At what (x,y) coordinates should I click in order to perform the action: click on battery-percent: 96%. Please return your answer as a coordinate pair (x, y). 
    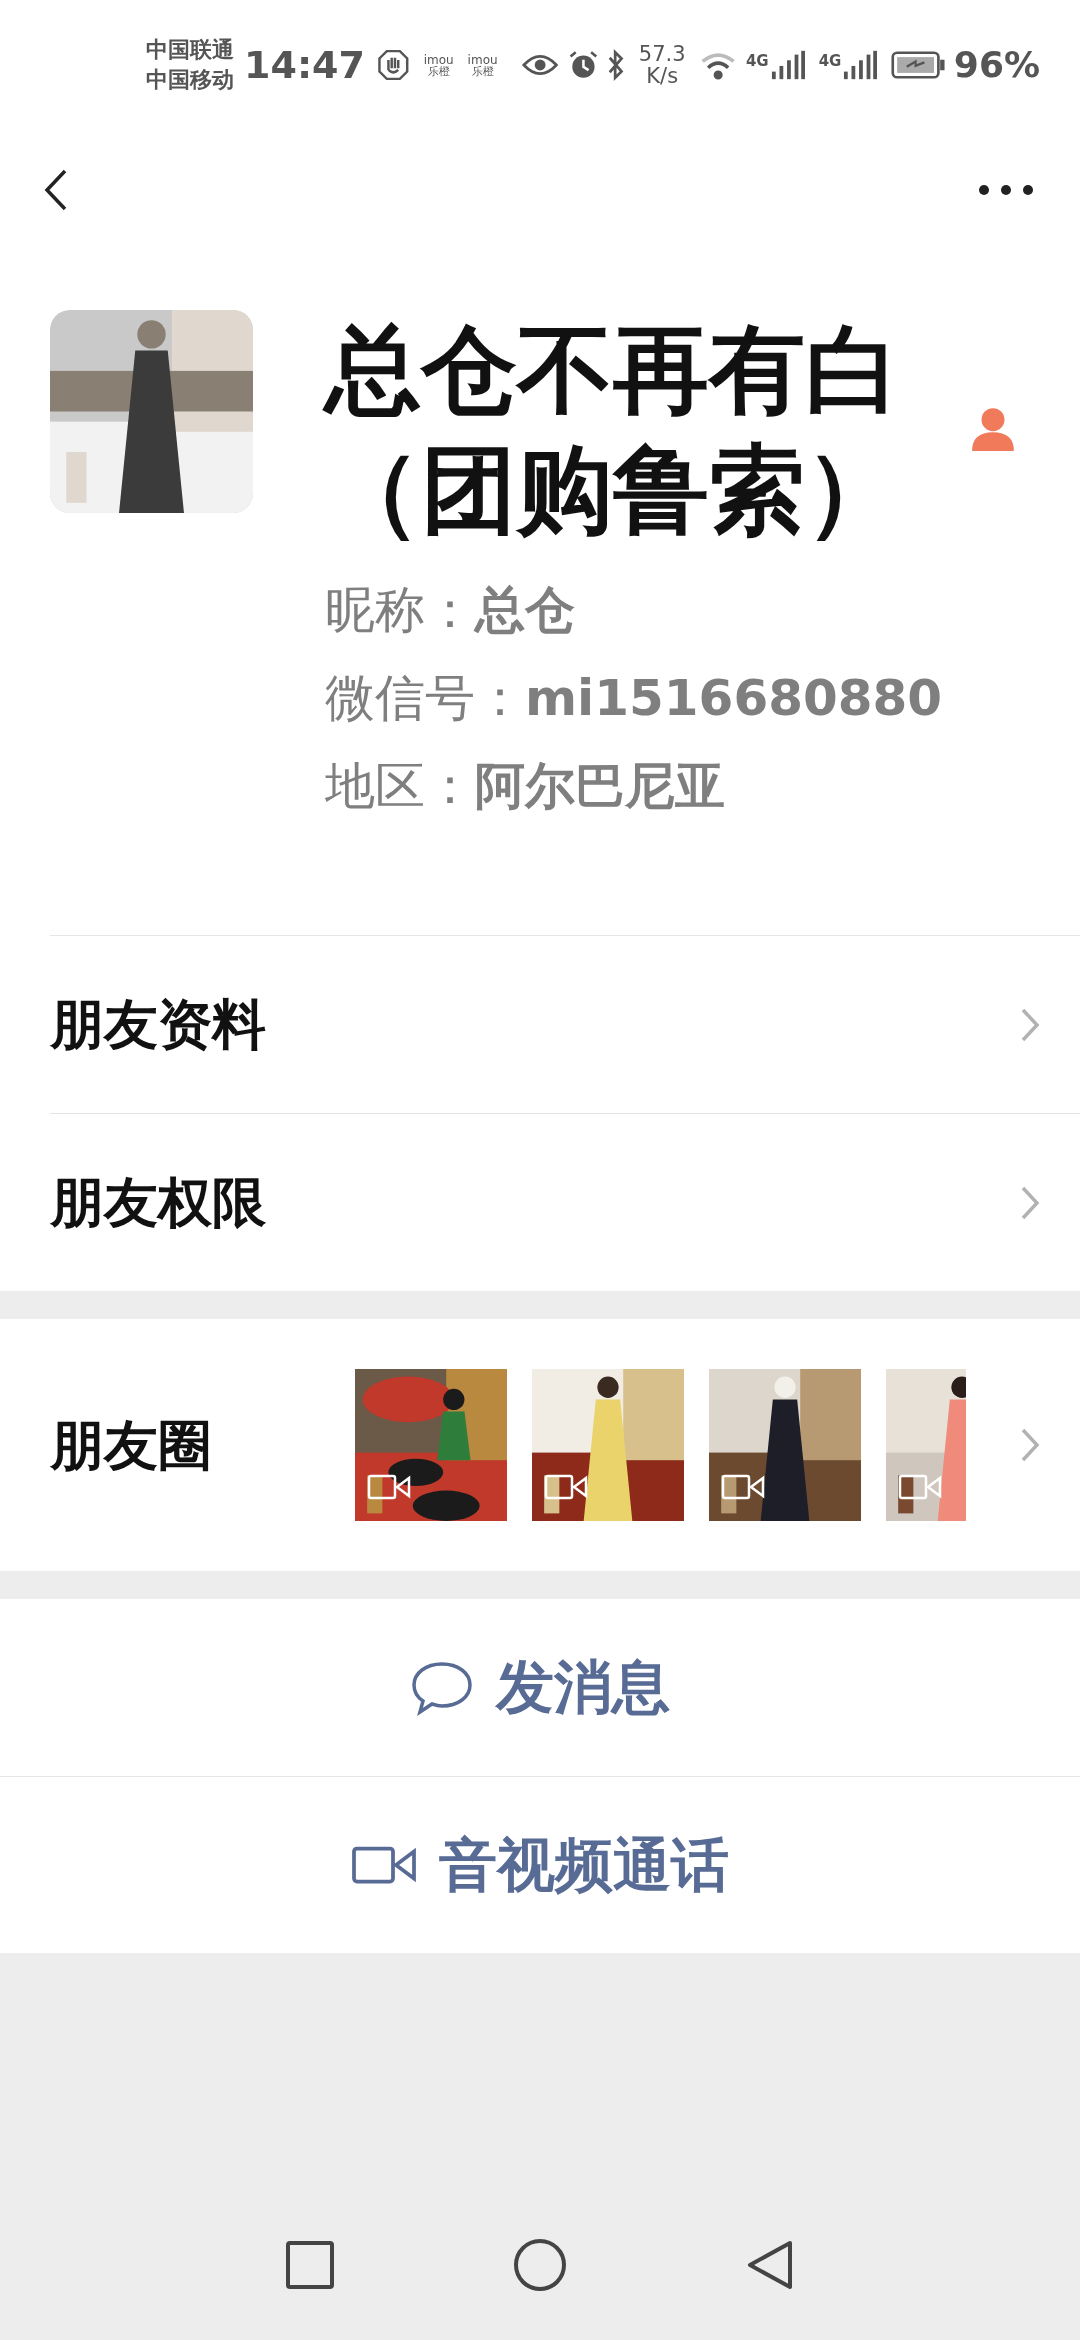
    Looking at the image, I should click on (996, 65).